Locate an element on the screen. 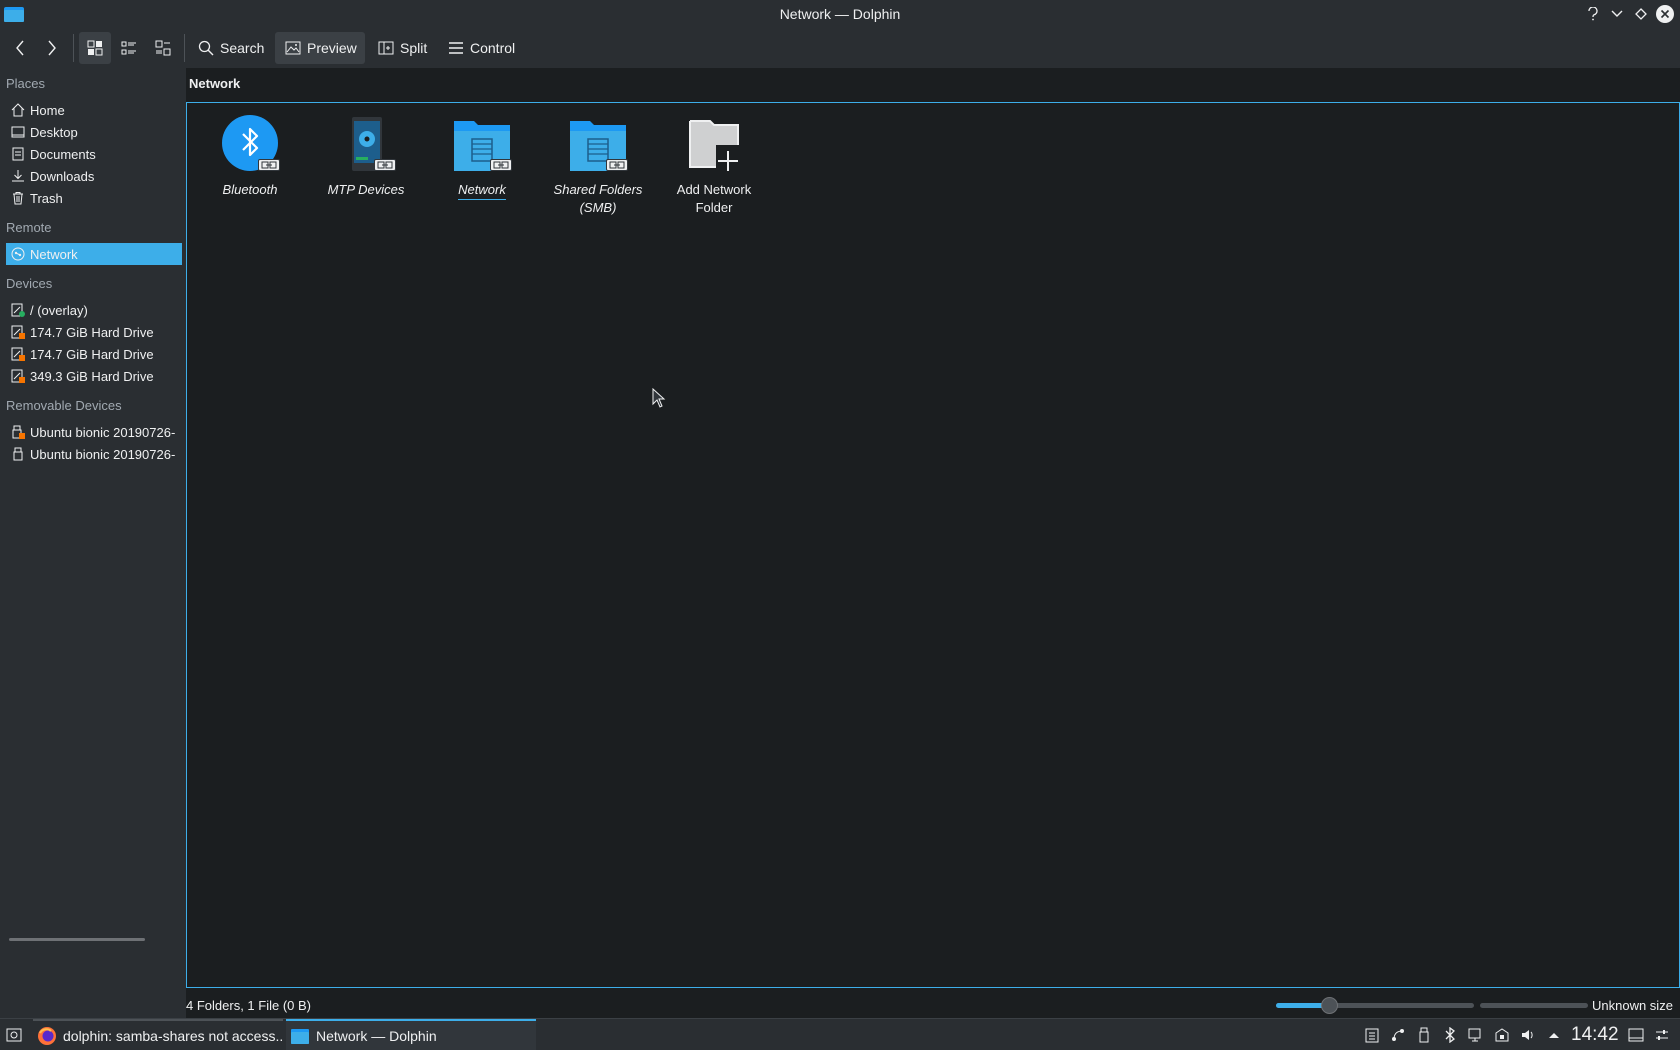 The width and height of the screenshot is (1680, 1050). control-menu-button: Control is located at coordinates (482, 48).